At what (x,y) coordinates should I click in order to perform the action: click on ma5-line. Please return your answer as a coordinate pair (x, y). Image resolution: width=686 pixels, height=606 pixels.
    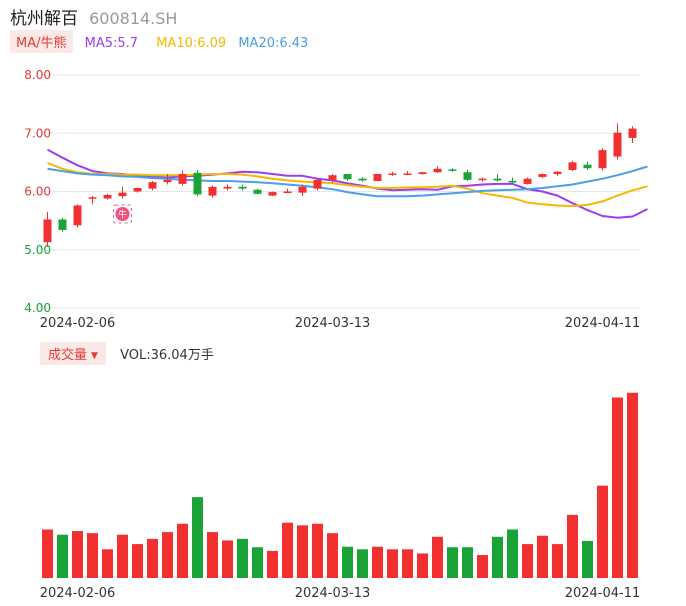
    Looking at the image, I should click on (347, 183).